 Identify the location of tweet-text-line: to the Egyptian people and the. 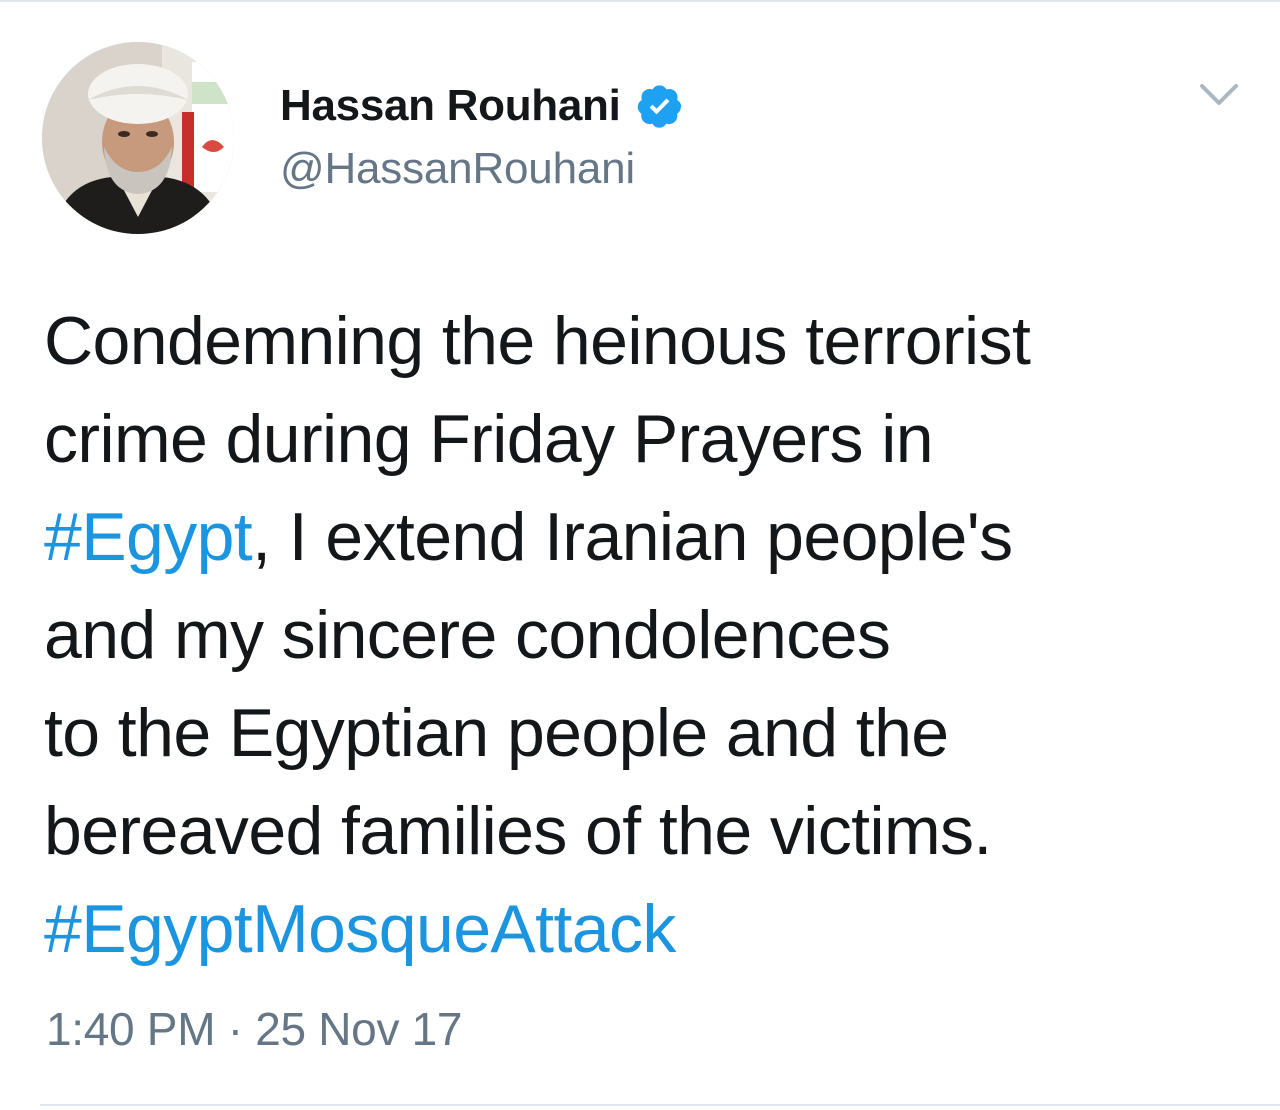
(644, 733).